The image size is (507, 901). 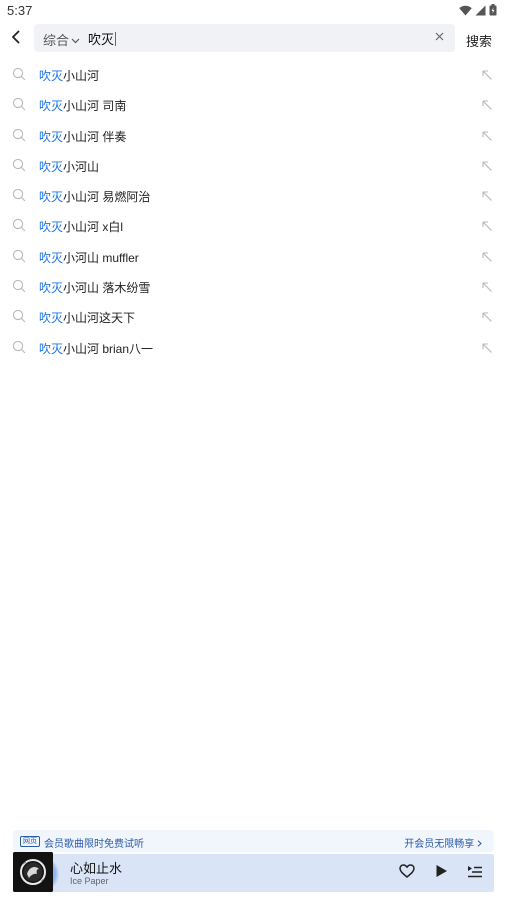 I want to click on search-query-text: 吹灭, so click(x=101, y=39).